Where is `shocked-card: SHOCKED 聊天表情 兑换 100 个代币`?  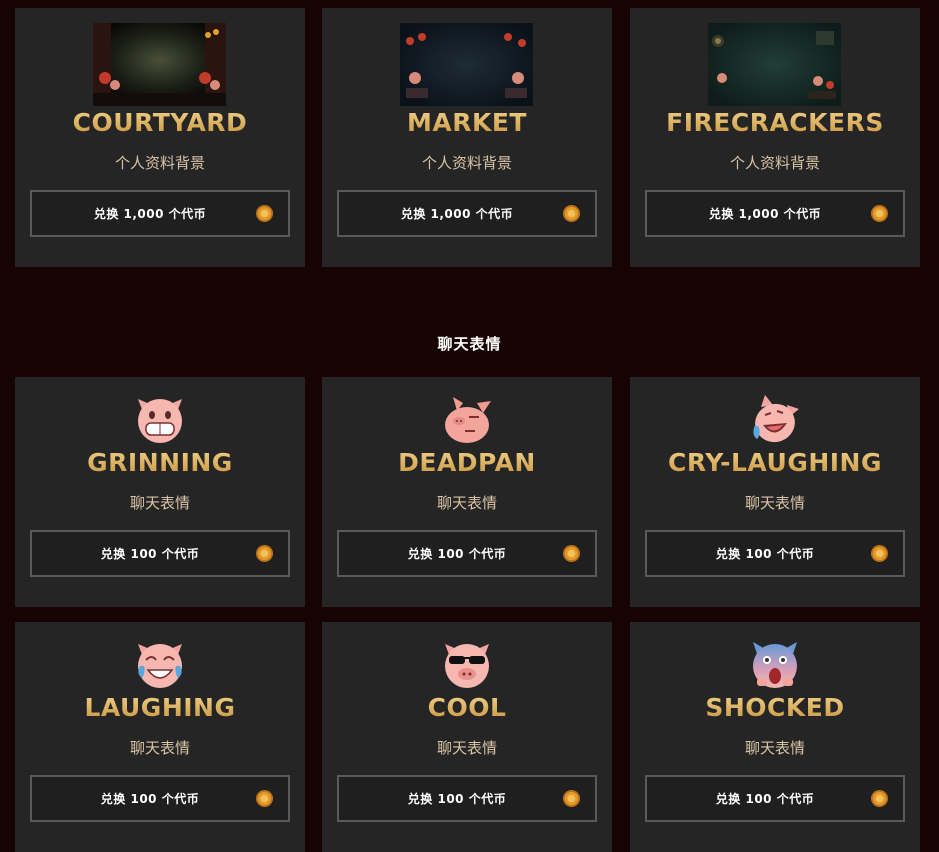 shocked-card: SHOCKED 聊天表情 兑换 100 个代币 is located at coordinates (775, 737).